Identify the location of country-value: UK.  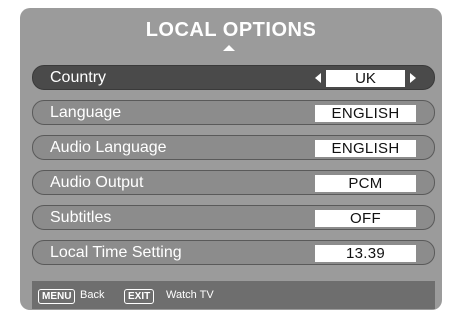
(365, 78).